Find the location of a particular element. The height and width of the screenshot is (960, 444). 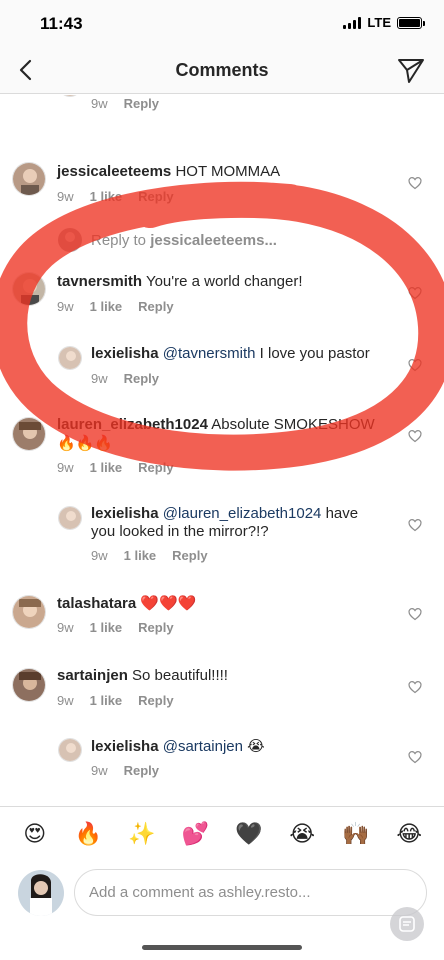

comment-username: lauren_elizabeth1024 is located at coordinates (132, 424).